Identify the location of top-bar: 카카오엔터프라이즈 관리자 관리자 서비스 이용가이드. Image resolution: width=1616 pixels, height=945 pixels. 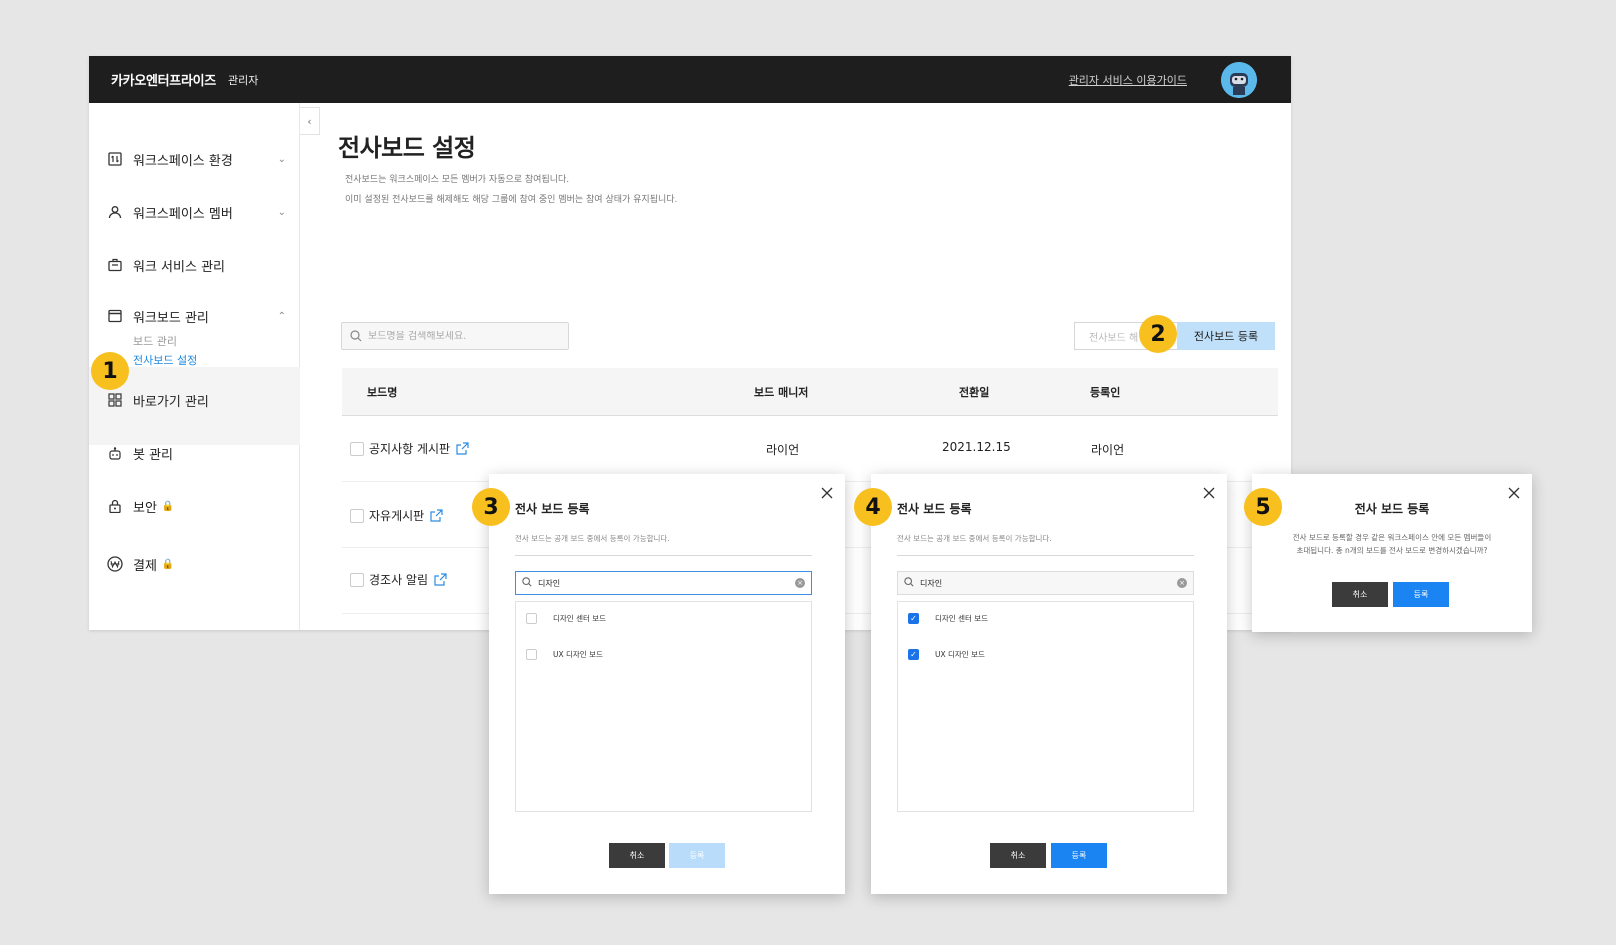
(690, 79).